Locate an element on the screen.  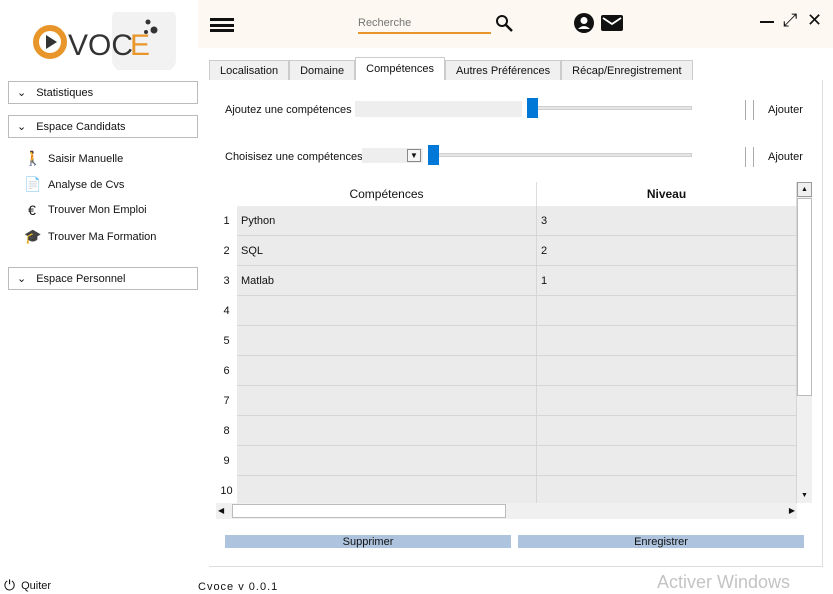
choose-competence-label: Choisisez une compétences is located at coordinates (294, 157).